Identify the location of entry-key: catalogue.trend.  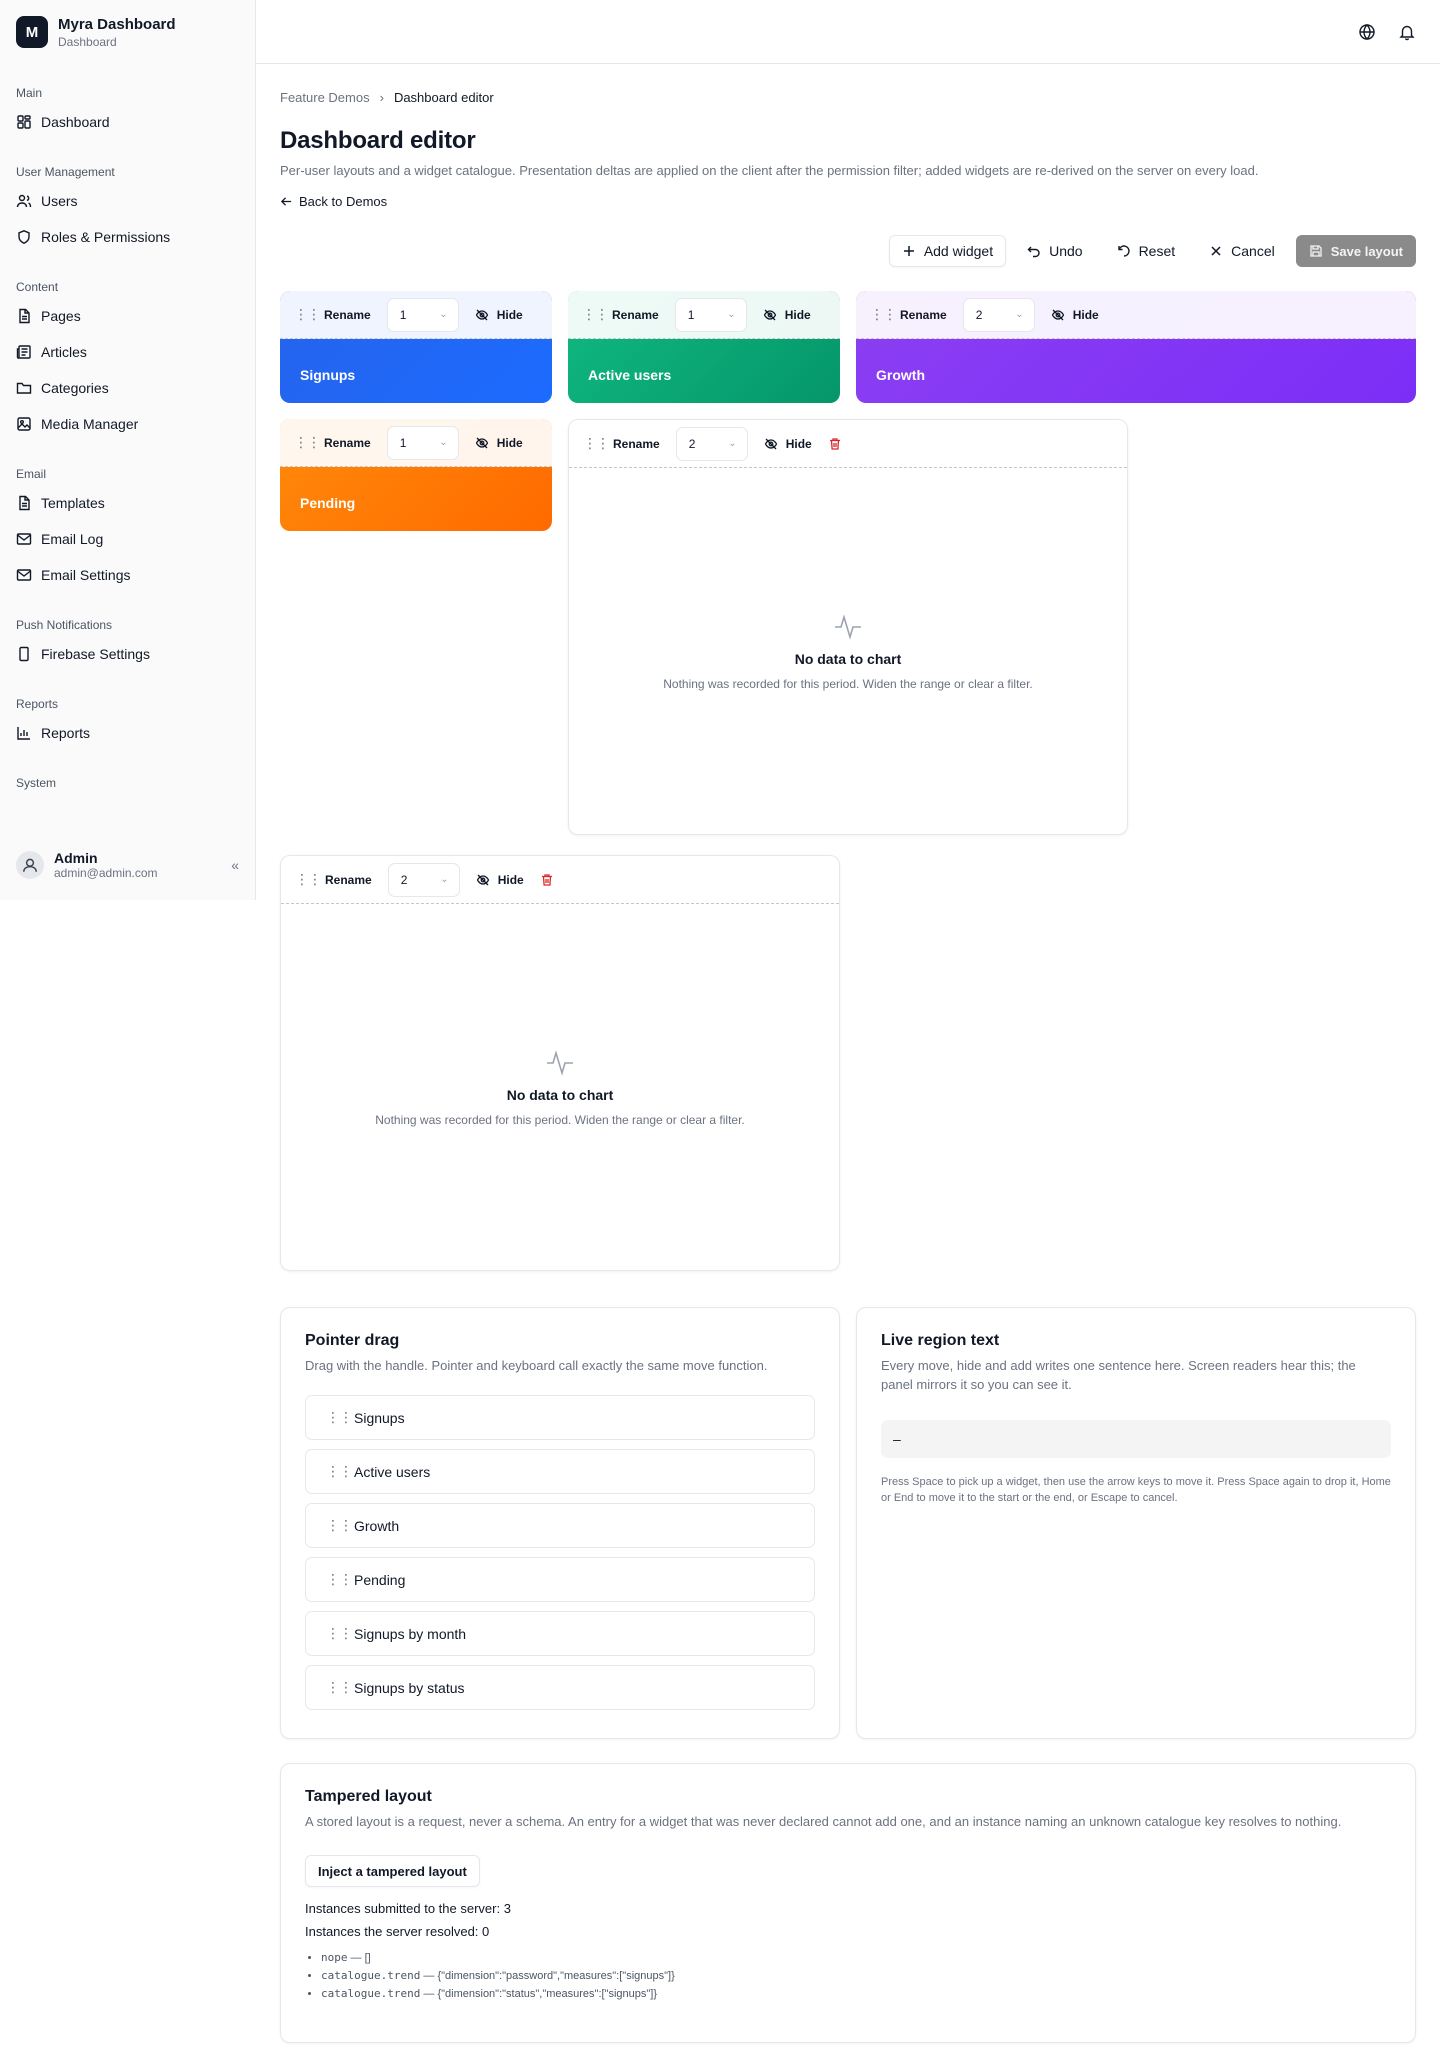
(371, 1993).